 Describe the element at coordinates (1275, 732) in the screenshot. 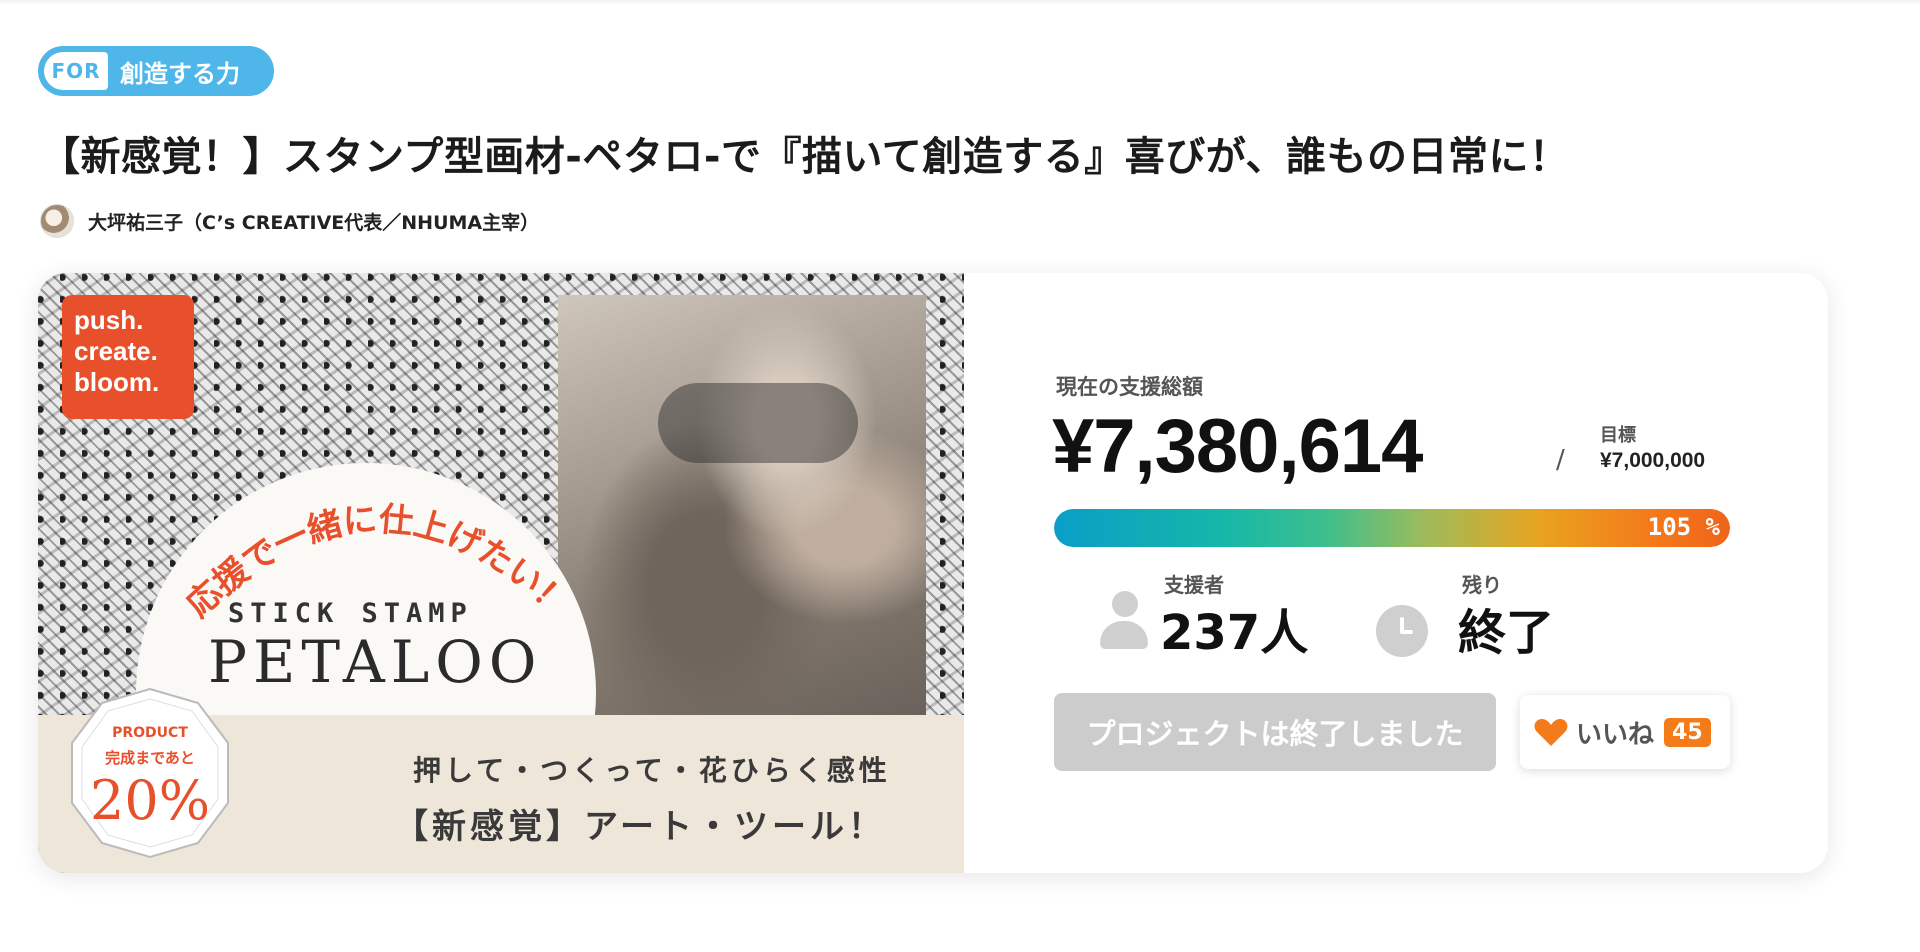

I see `project-ended-button: プロジェクトは終了しました` at that location.